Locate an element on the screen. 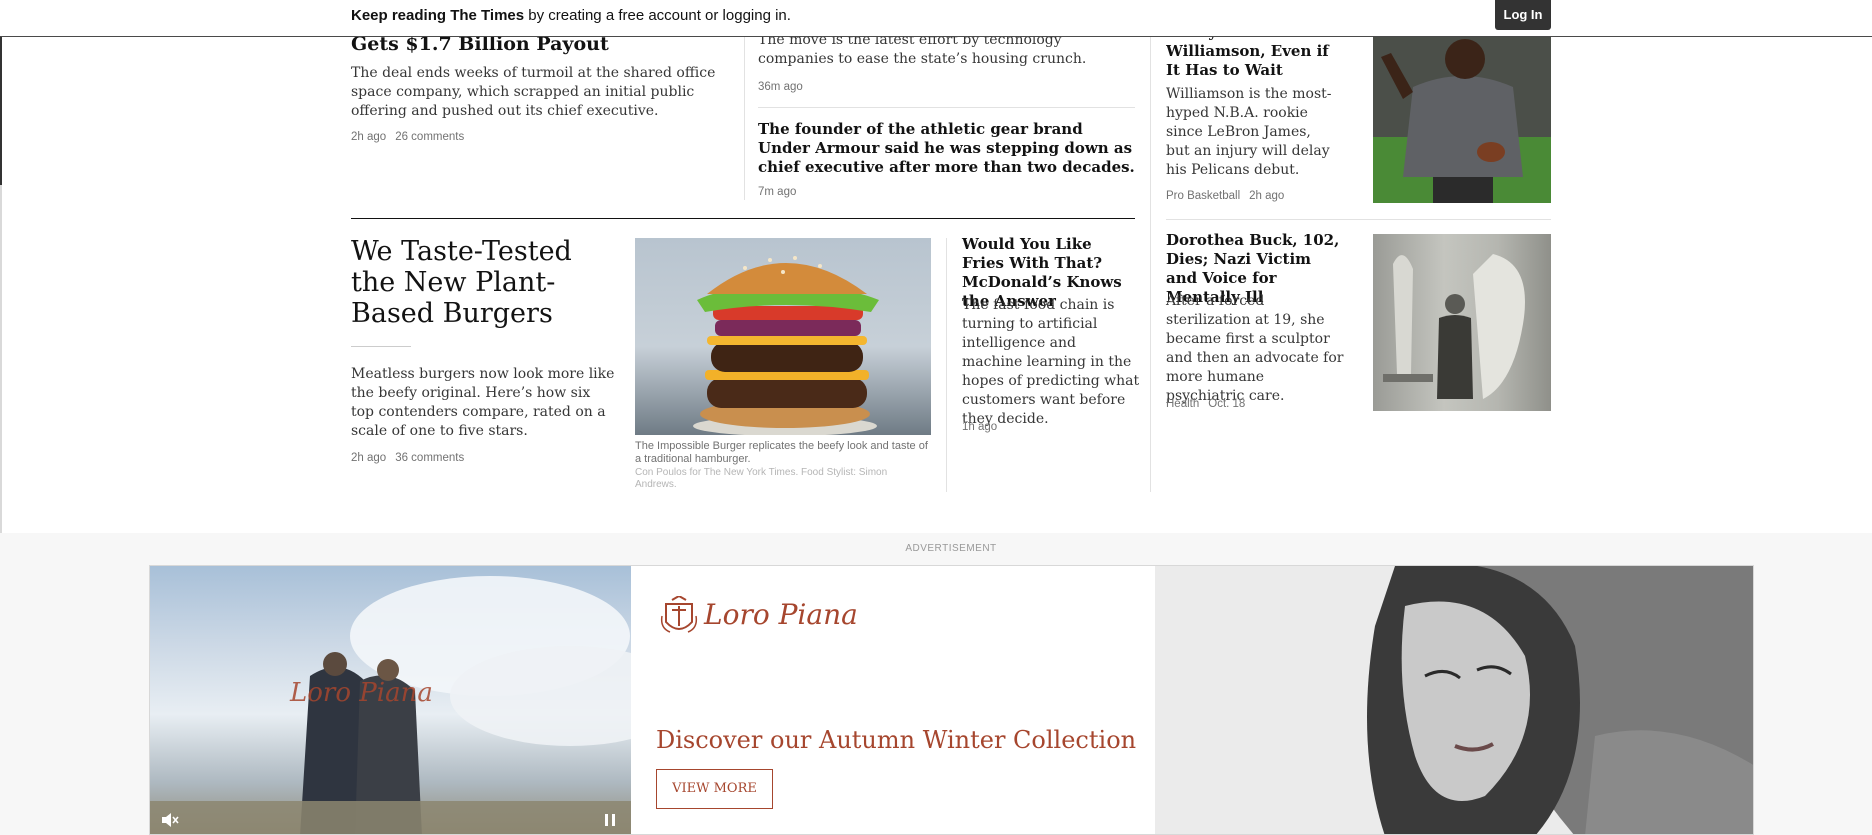 The height and width of the screenshot is (835, 1872). story-meta: Pro Basketball 2h ago is located at coordinates (1225, 196).